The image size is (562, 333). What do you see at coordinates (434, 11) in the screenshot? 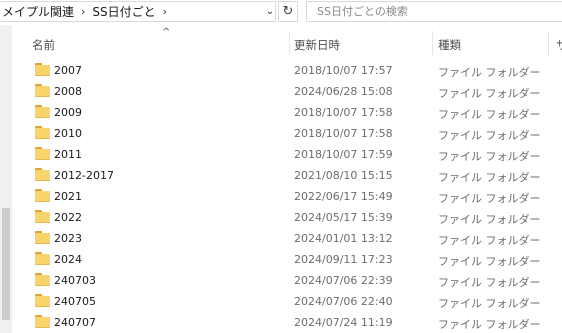
I see `search-input: SS日付ごとの検索` at bounding box center [434, 11].